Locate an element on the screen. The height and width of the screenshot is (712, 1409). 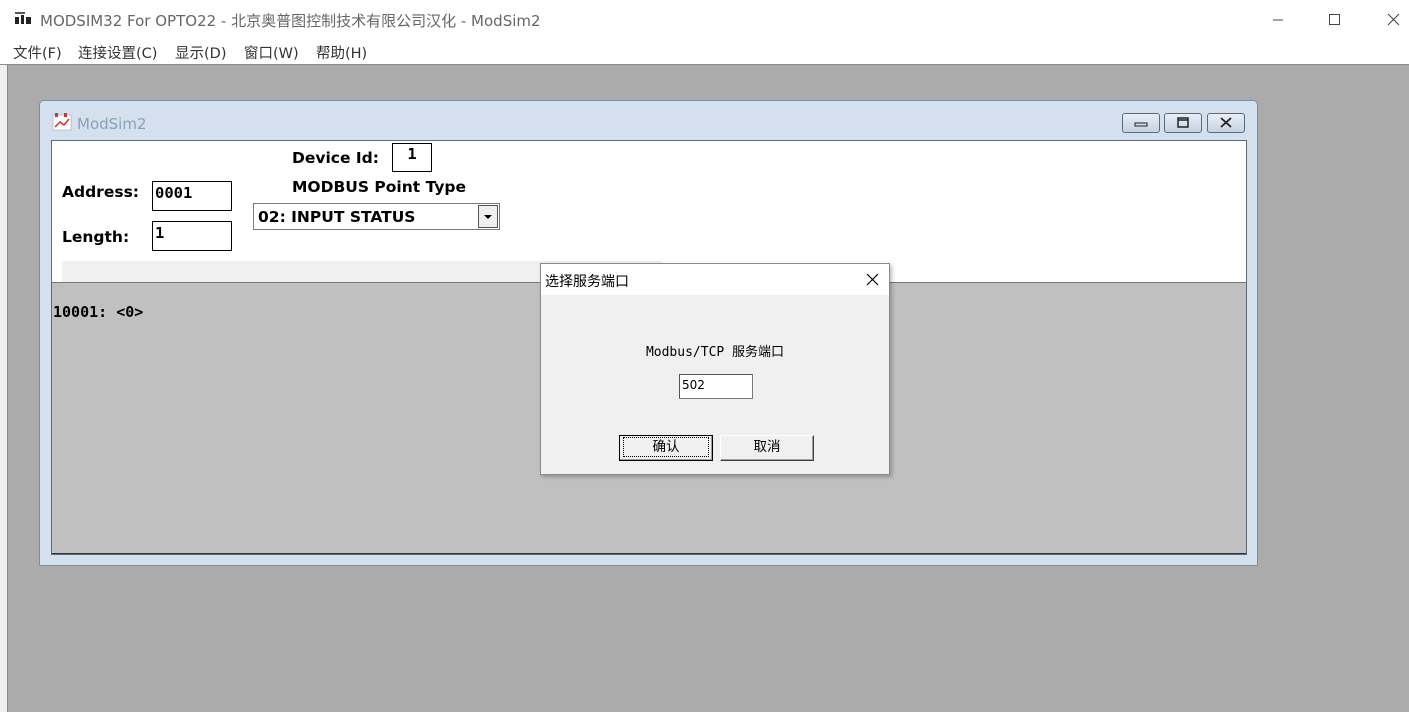
restore-icon is located at coordinates (1183, 122).